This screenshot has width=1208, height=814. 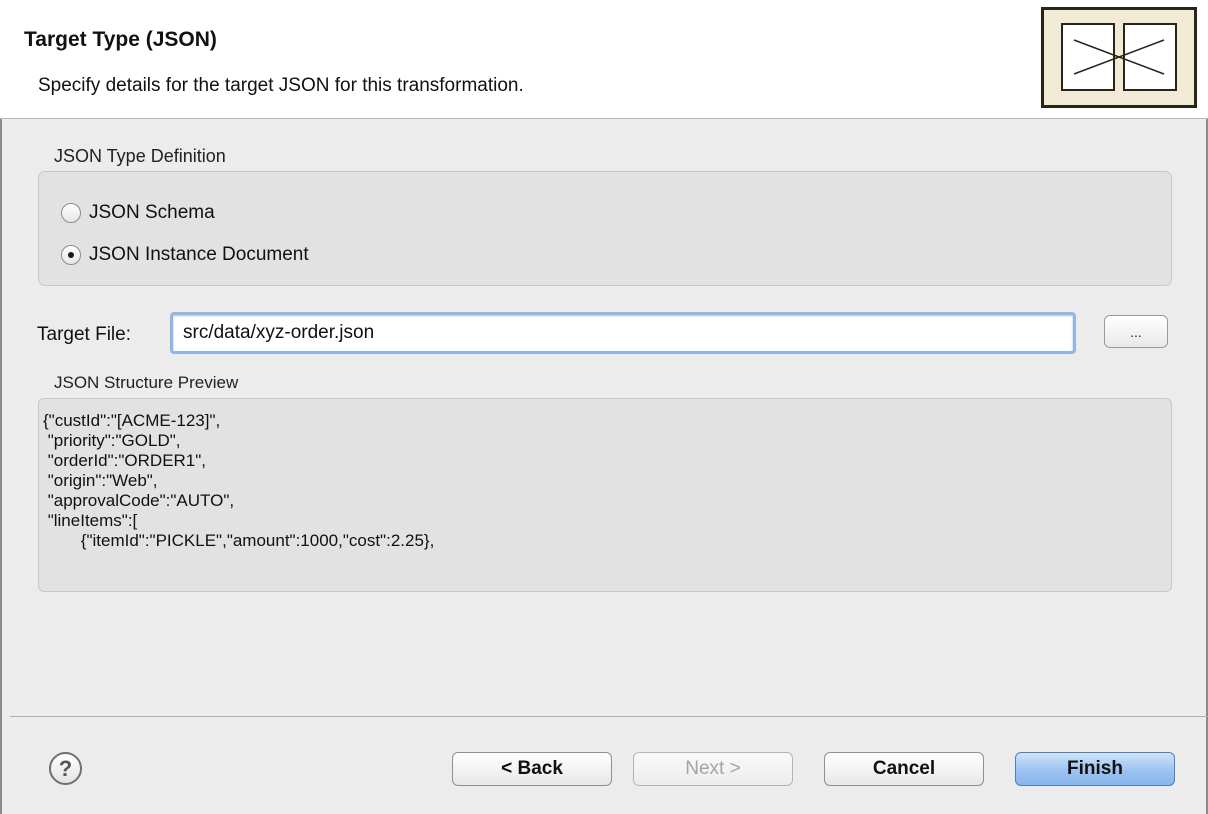 I want to click on back-button: < Back, so click(x=532, y=769).